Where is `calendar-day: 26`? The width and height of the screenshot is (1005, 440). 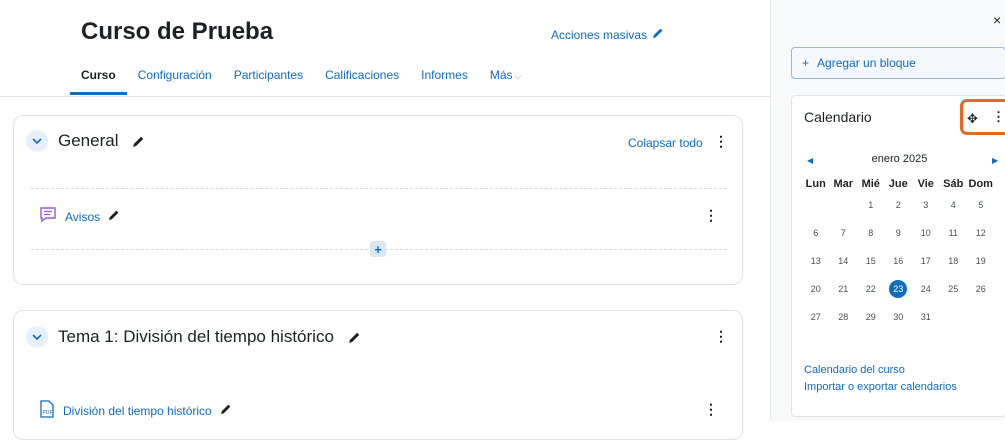
calendar-day: 26 is located at coordinates (981, 289).